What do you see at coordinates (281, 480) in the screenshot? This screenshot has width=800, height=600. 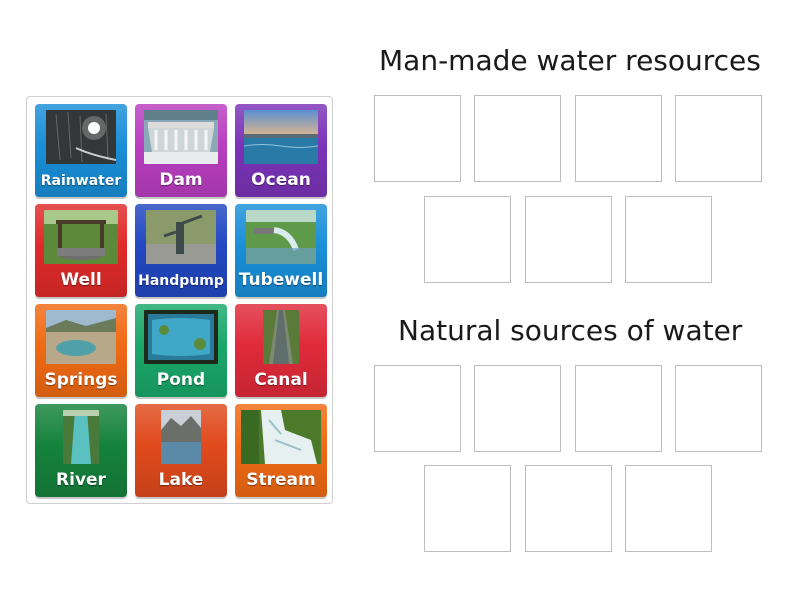 I see `card-label: Stream` at bounding box center [281, 480].